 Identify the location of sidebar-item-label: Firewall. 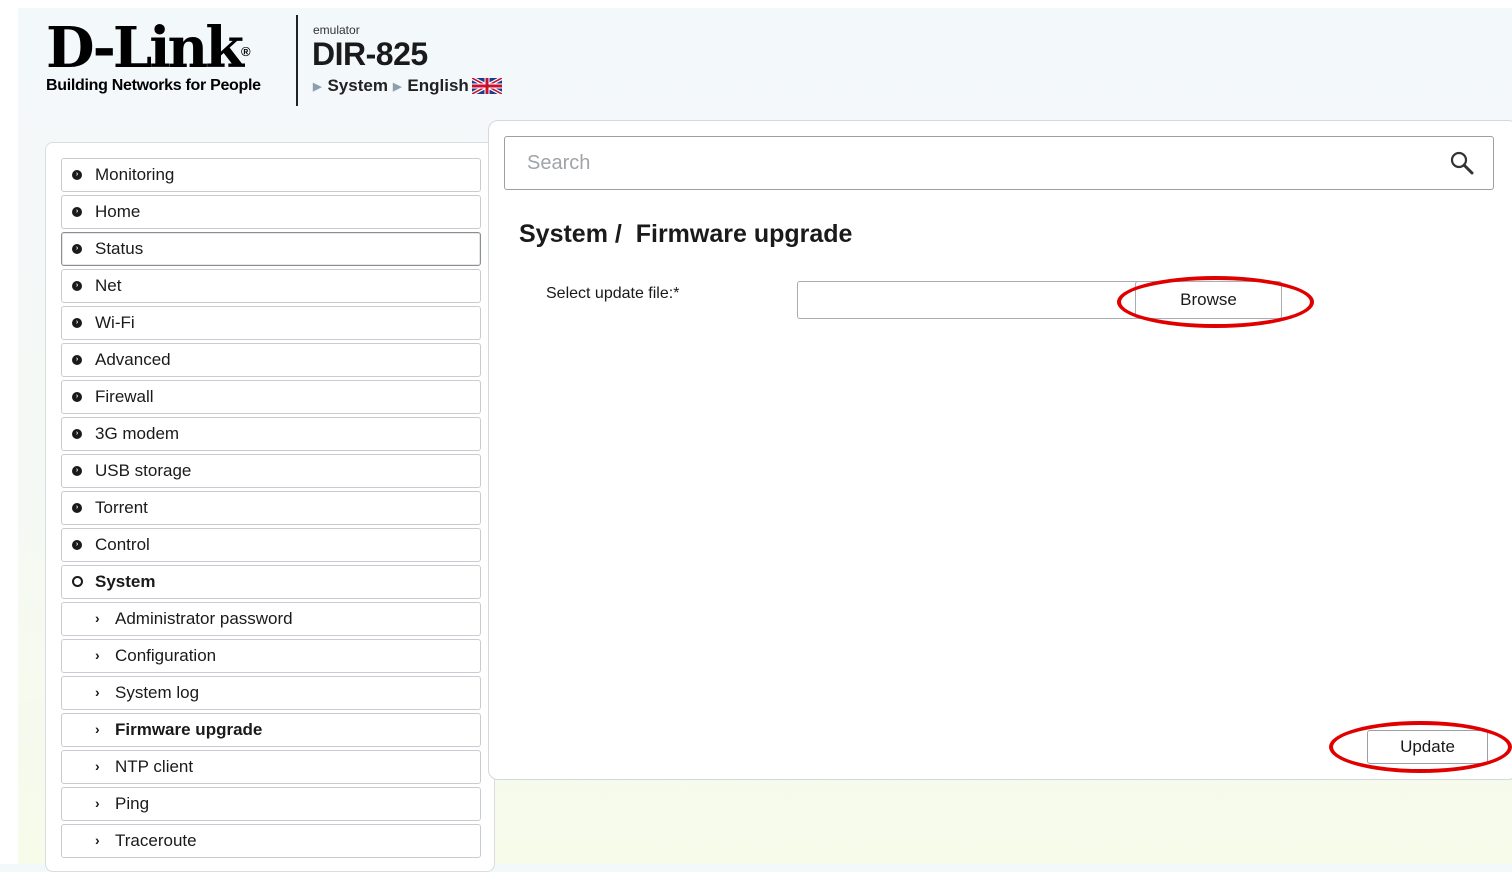
(124, 396).